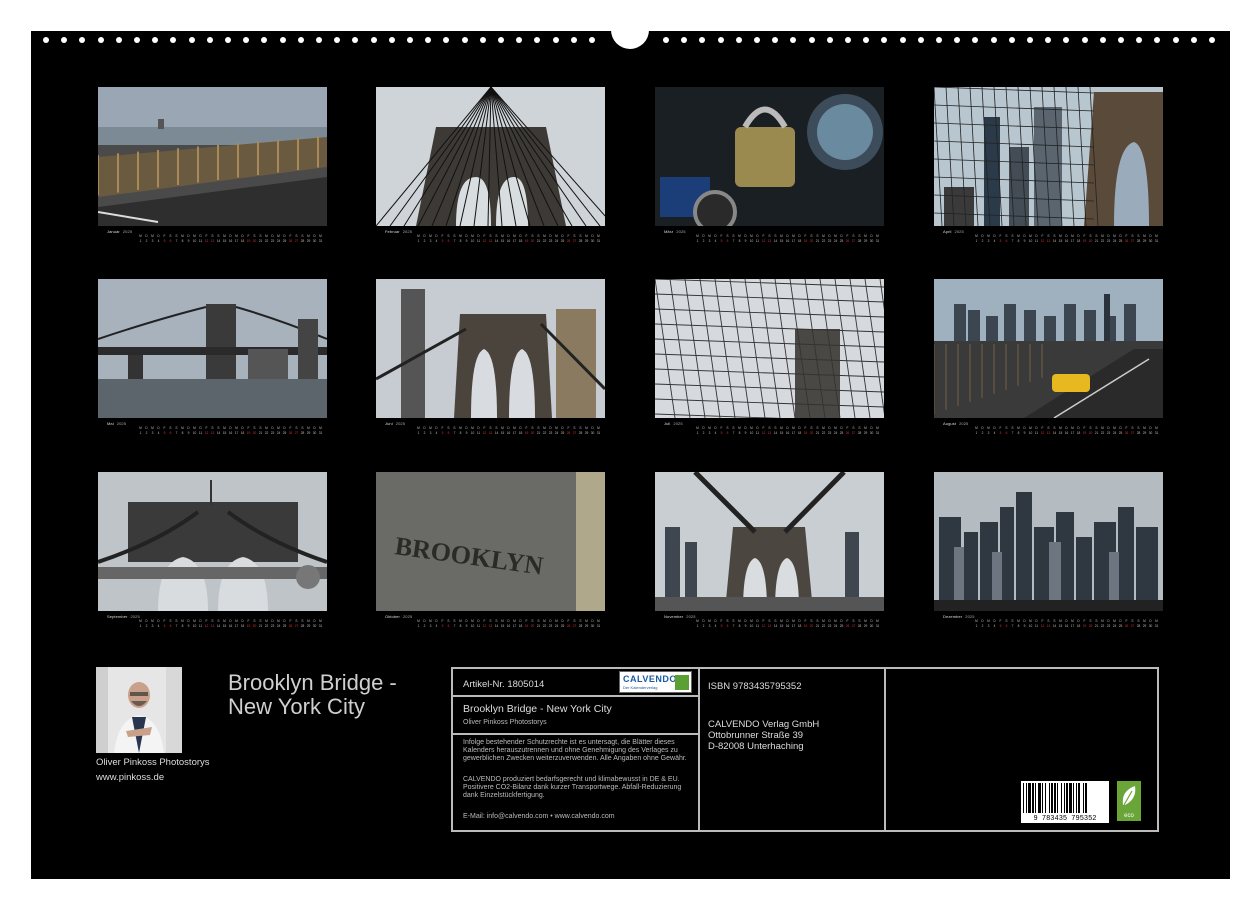  Describe the element at coordinates (787, 236) in the screenshot. I see `weekday-row: MDMDFSSMDMDFSSMDMDFSSMDMDFSSMDM` at that location.